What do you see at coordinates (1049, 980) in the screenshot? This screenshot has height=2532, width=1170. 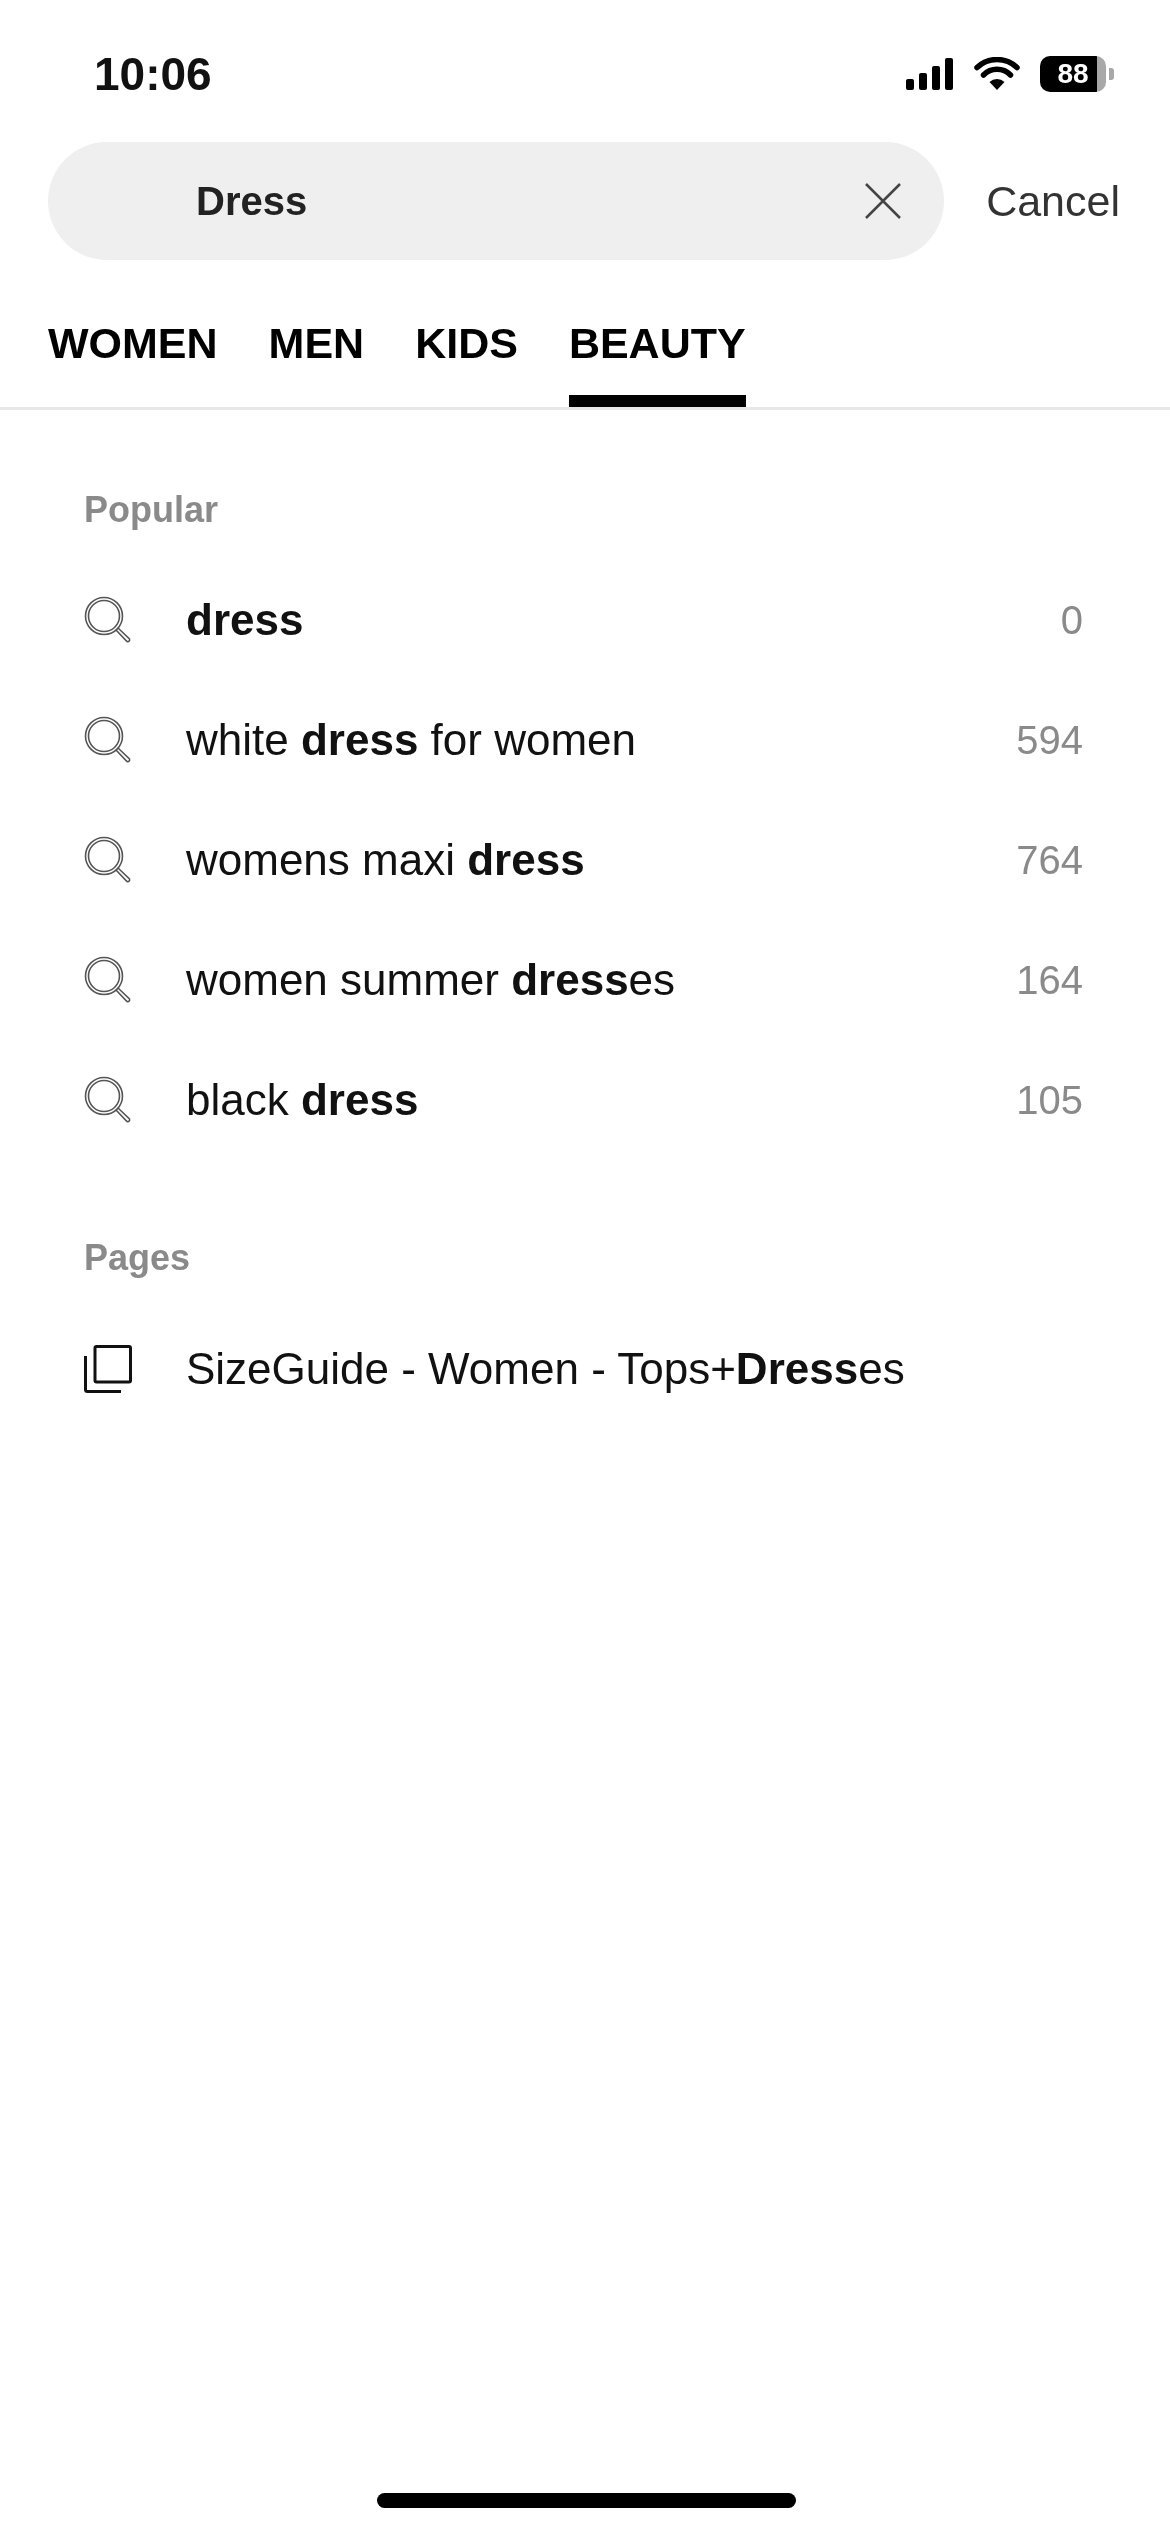 I see `result-count: 164` at bounding box center [1049, 980].